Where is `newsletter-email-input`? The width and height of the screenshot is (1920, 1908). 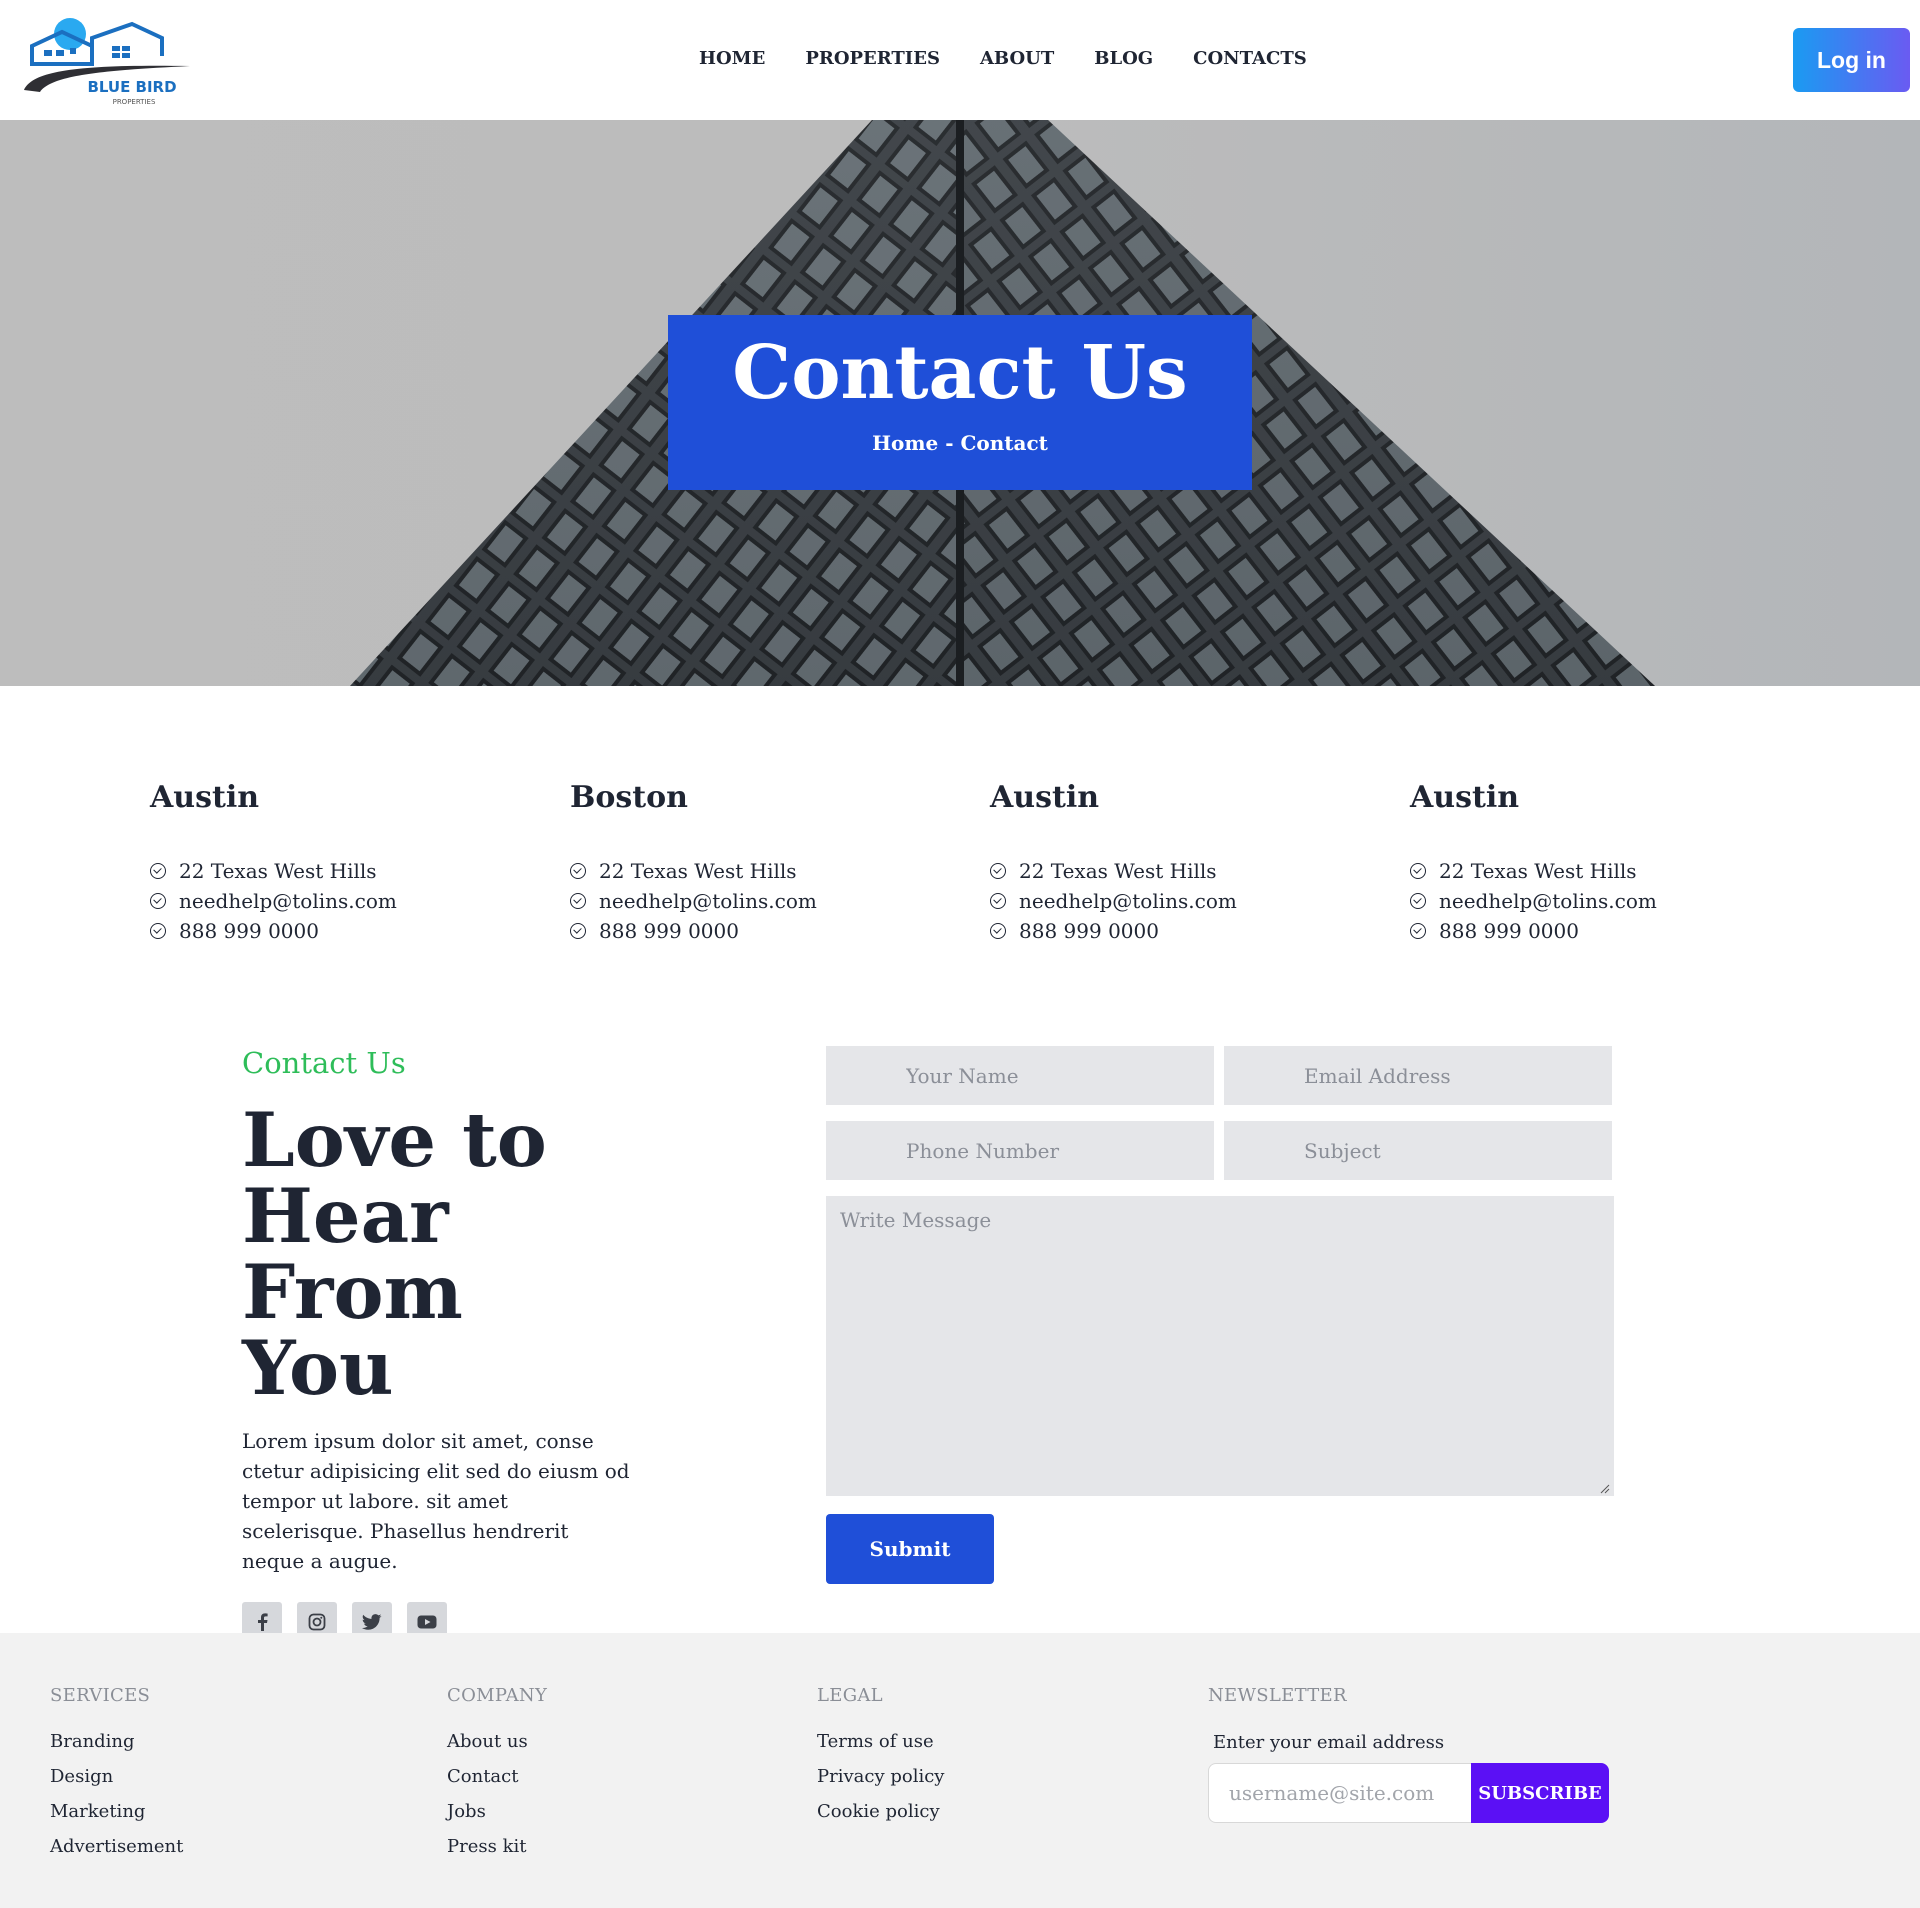 newsletter-email-input is located at coordinates (1339, 1793).